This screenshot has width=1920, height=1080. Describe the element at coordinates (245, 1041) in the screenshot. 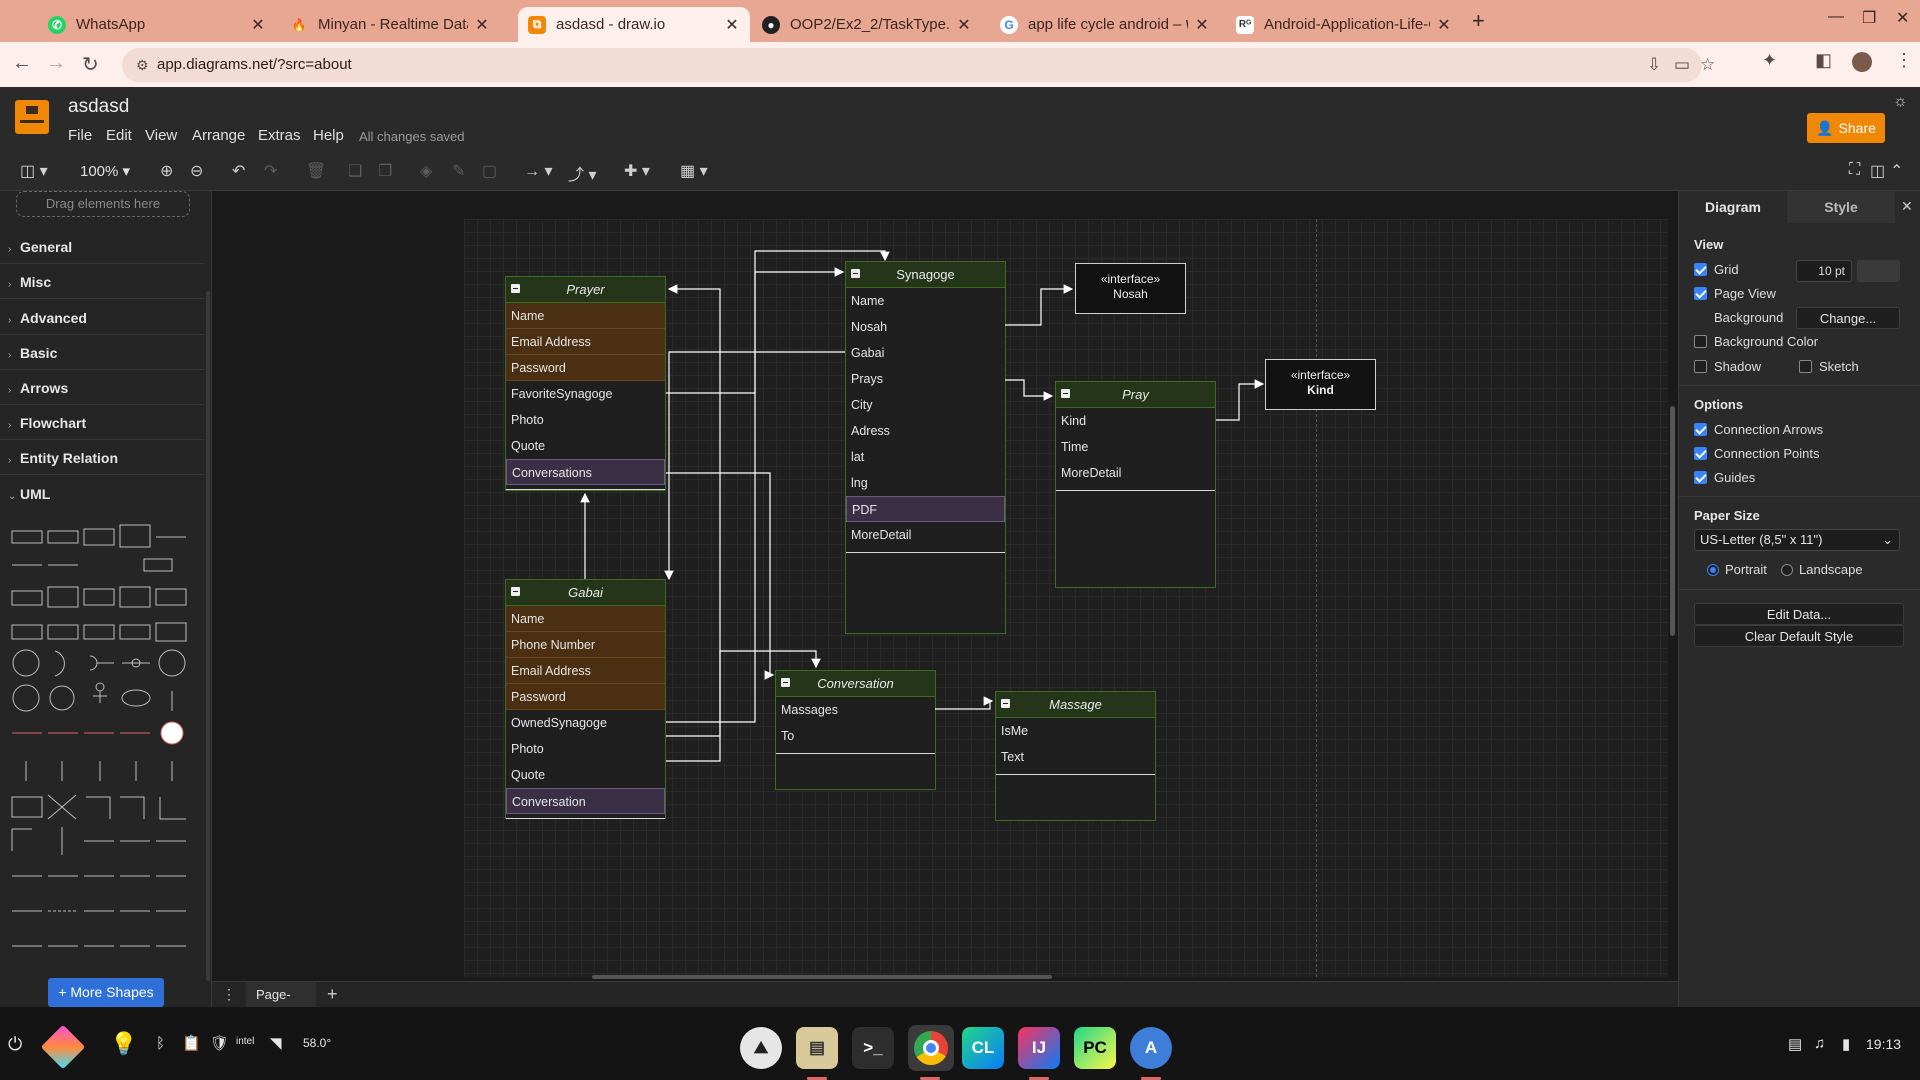

I see `intel-icon: intel` at that location.